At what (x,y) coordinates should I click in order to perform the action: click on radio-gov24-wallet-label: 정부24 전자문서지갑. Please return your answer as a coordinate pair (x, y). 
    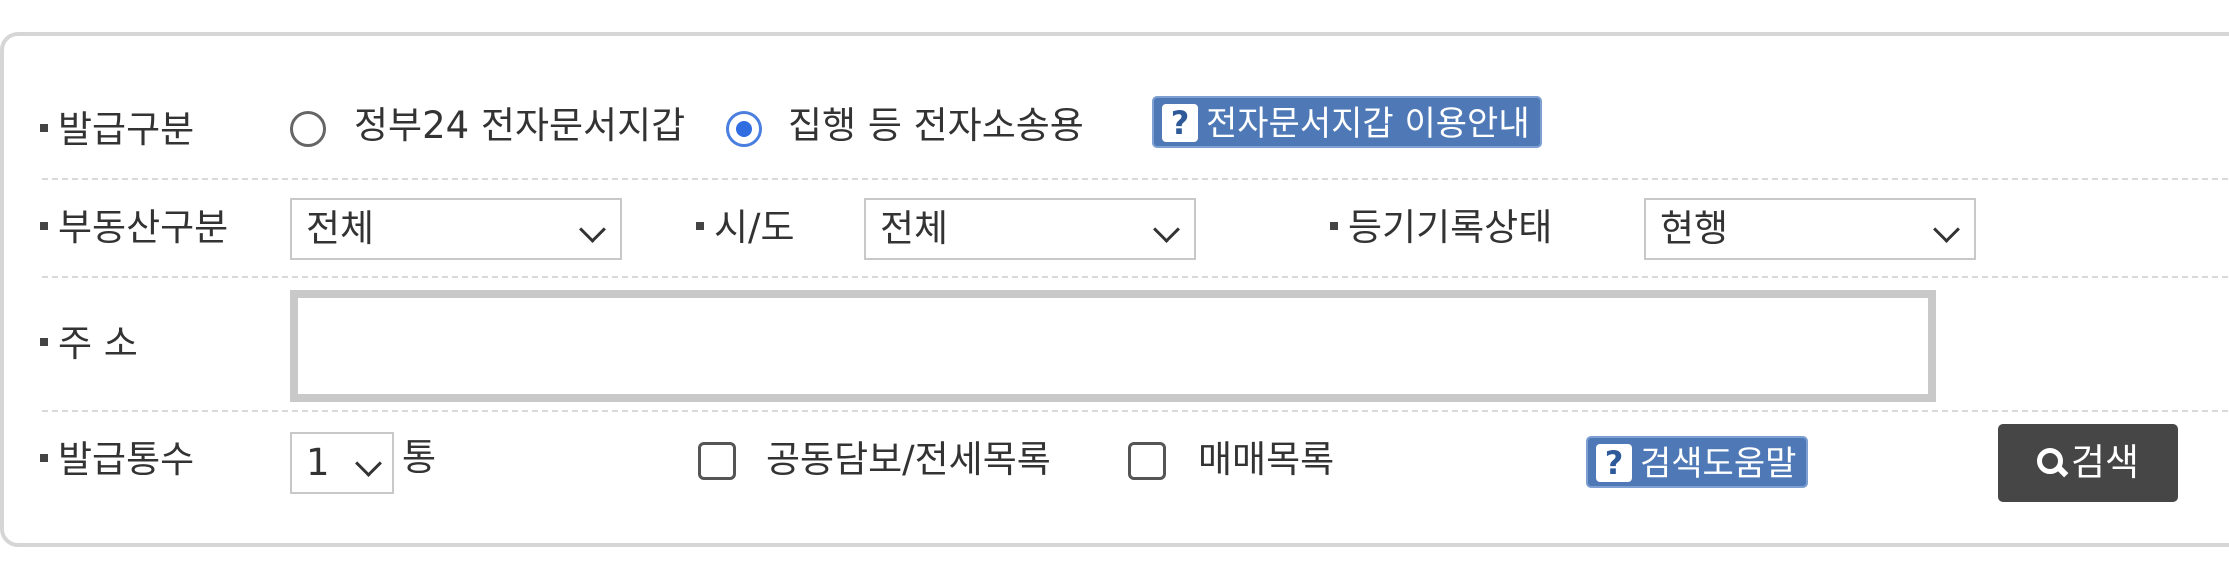
    Looking at the image, I should click on (519, 126).